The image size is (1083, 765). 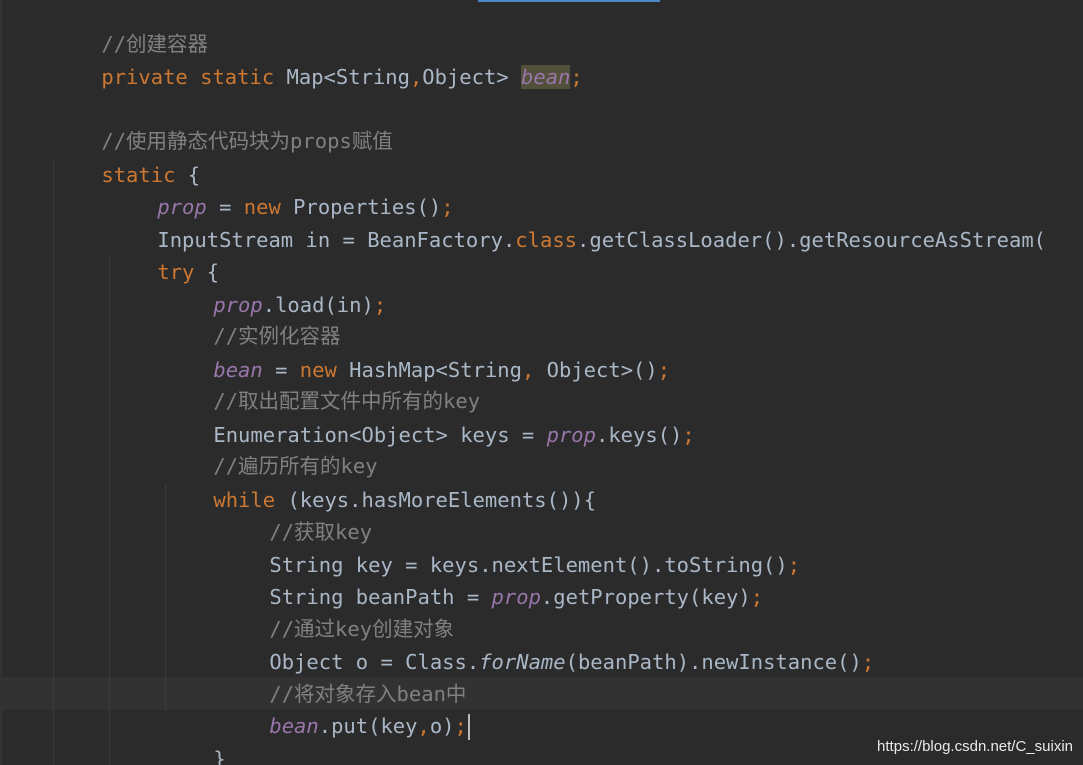 I want to click on active-tab-indicator, so click(x=569, y=1).